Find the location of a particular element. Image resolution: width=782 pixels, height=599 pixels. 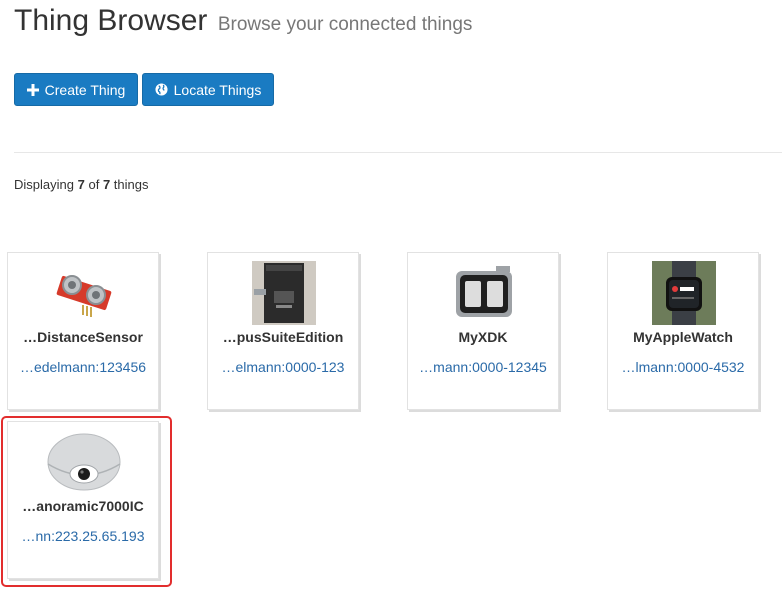

plus-icon is located at coordinates (32, 89).